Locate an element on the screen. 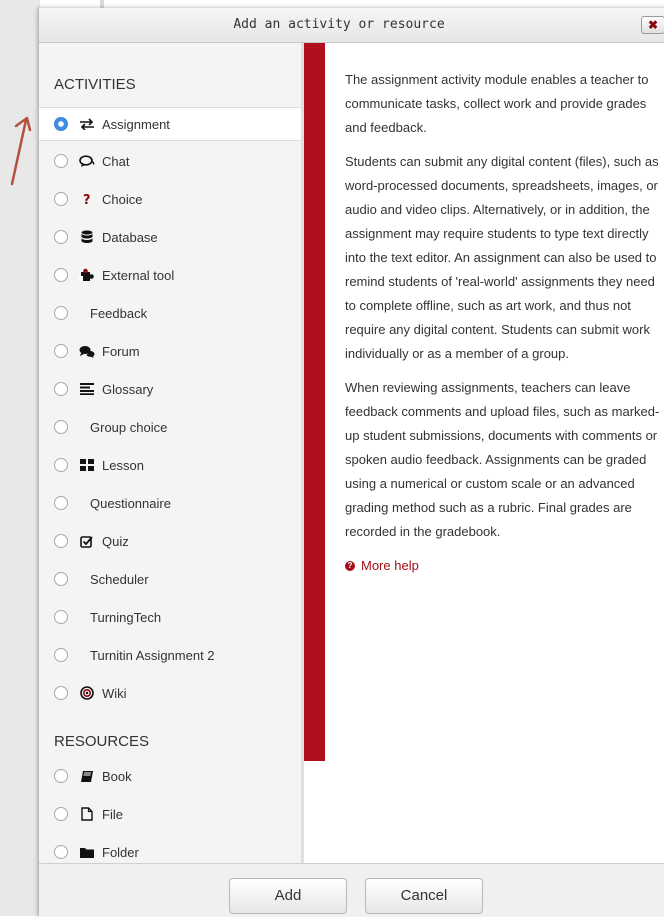 The height and width of the screenshot is (917, 664). option-label: Group choice is located at coordinates (129, 427).